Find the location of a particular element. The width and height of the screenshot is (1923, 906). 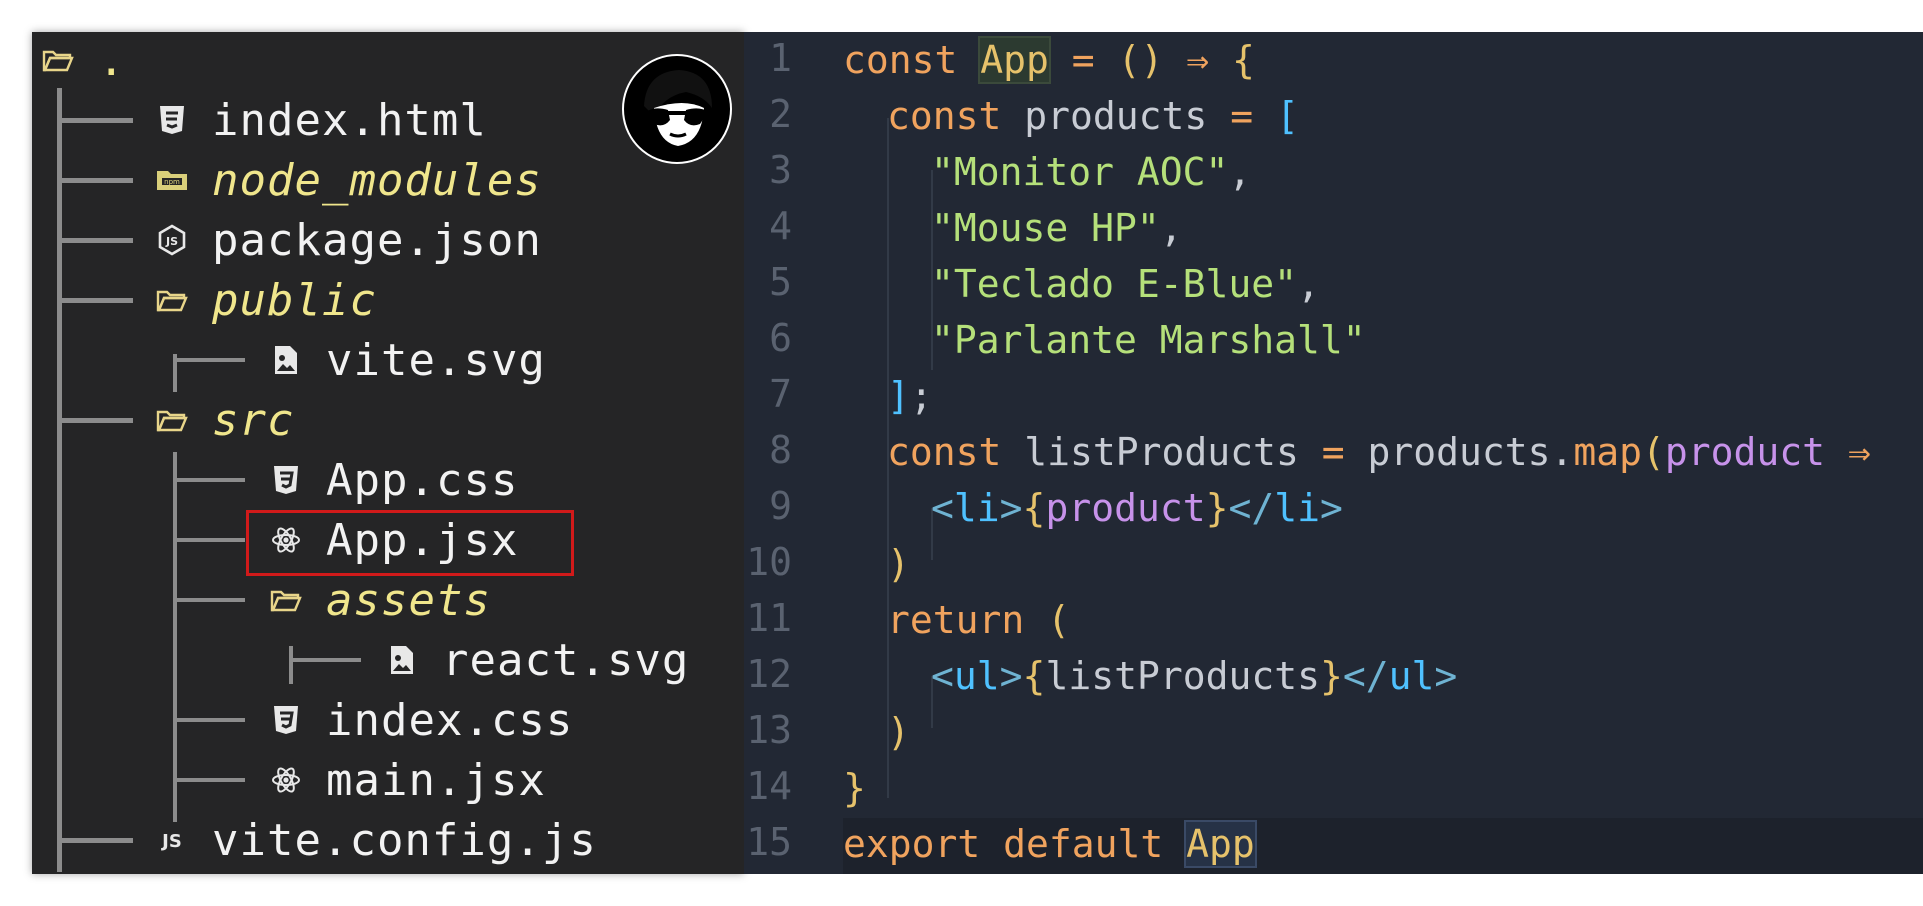

code-token: "Teclado E-Blue" is located at coordinates (1114, 284).